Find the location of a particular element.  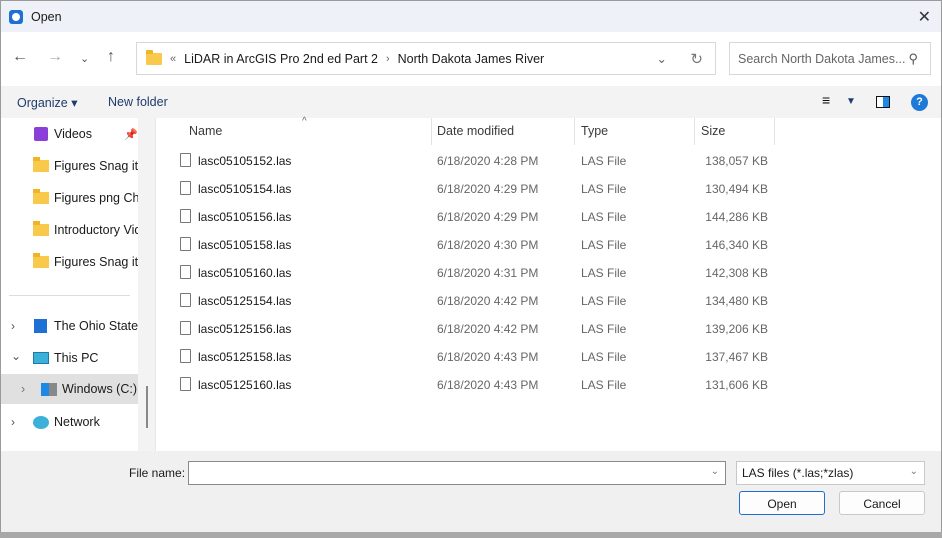

file-name: lasc05105158.las is located at coordinates (245, 245).